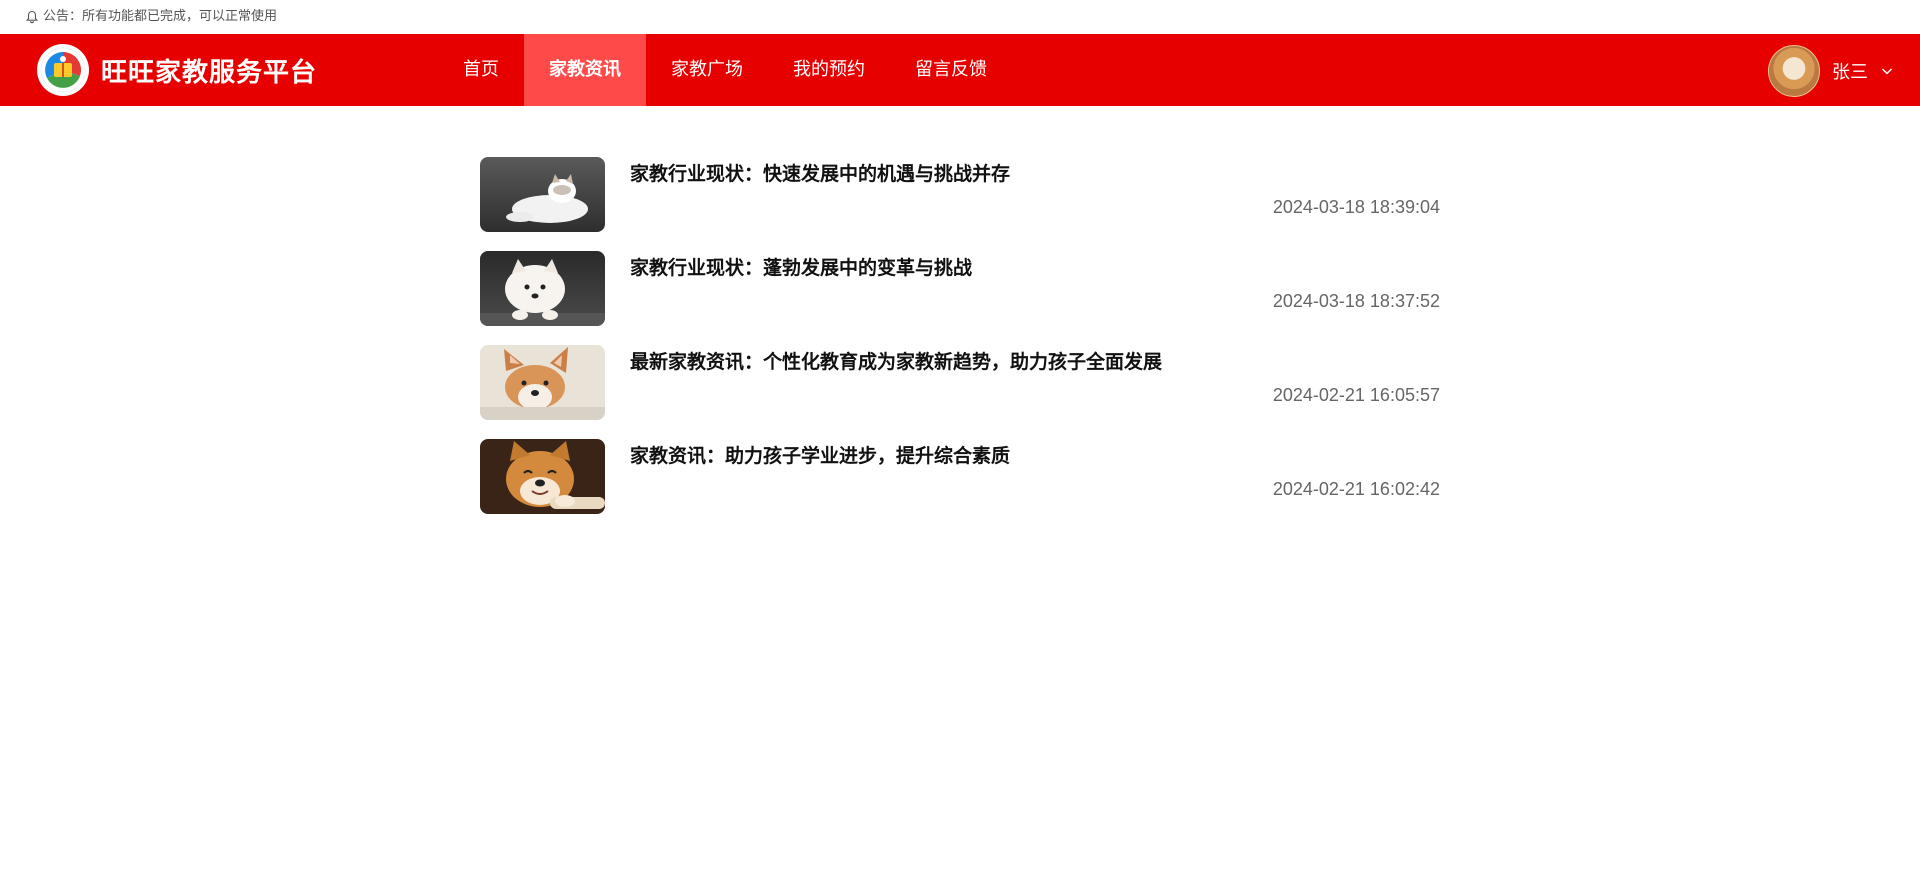 This screenshot has width=1920, height=870. I want to click on news-title: 家教行业现状：蓬勃发展中的变革与挑战, so click(801, 266).